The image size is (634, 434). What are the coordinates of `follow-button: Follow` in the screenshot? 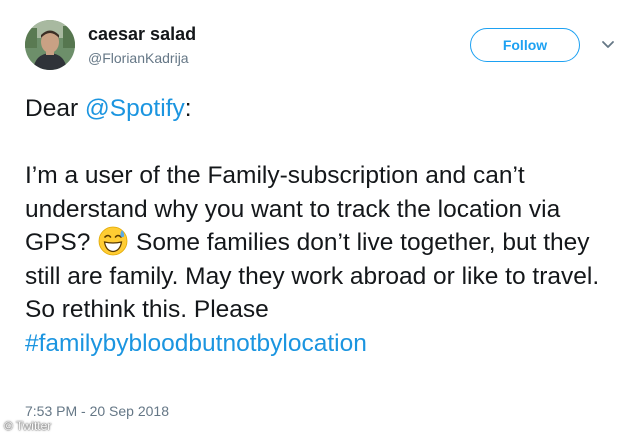 It's located at (525, 45).